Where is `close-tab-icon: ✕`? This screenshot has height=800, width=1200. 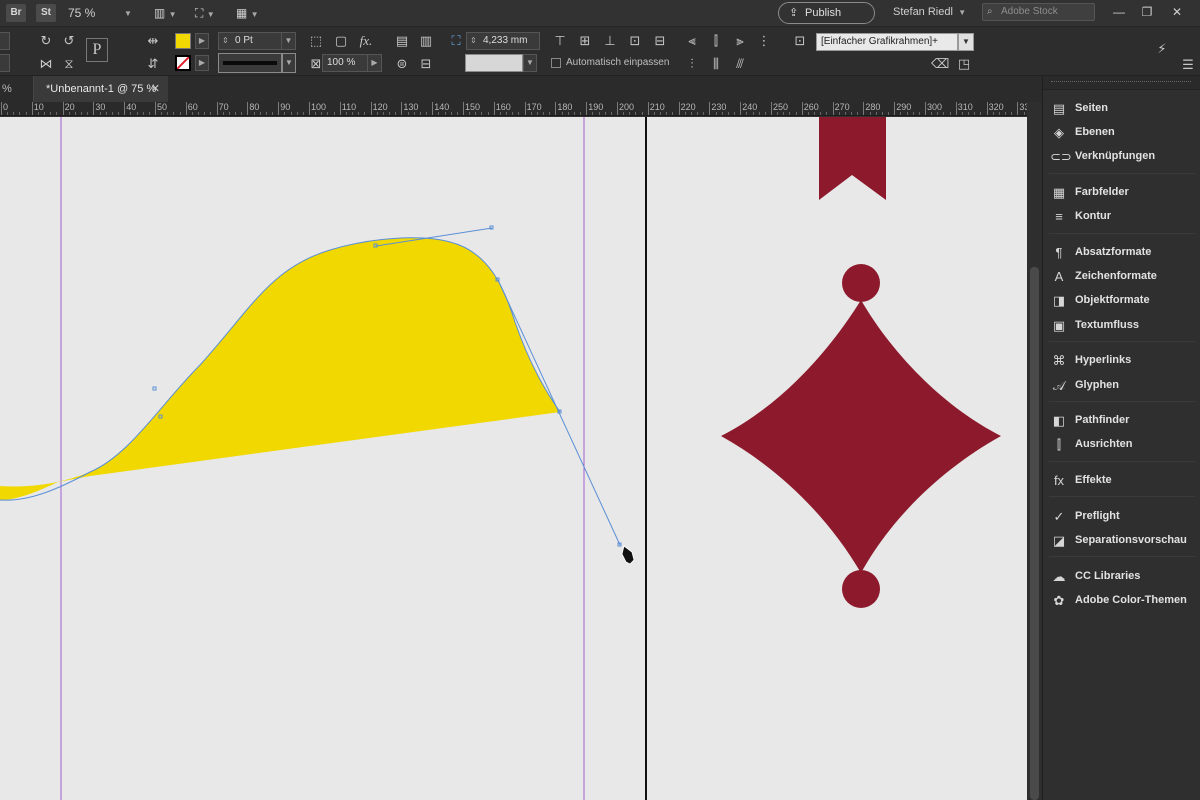
close-tab-icon: ✕ is located at coordinates (155, 89).